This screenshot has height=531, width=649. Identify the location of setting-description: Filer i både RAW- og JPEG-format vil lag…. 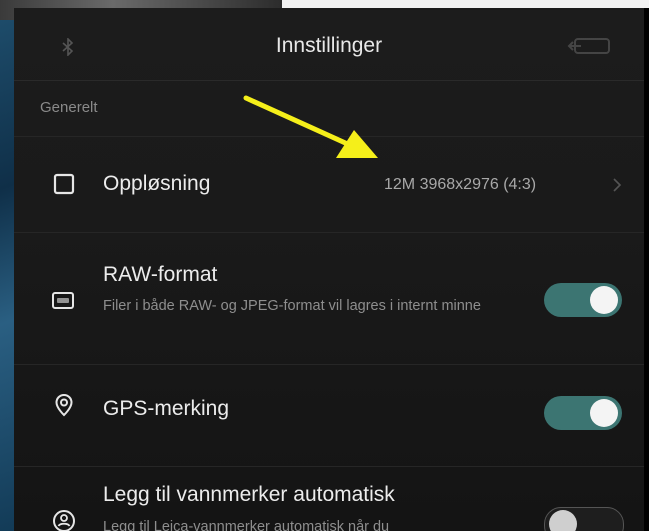
(292, 306).